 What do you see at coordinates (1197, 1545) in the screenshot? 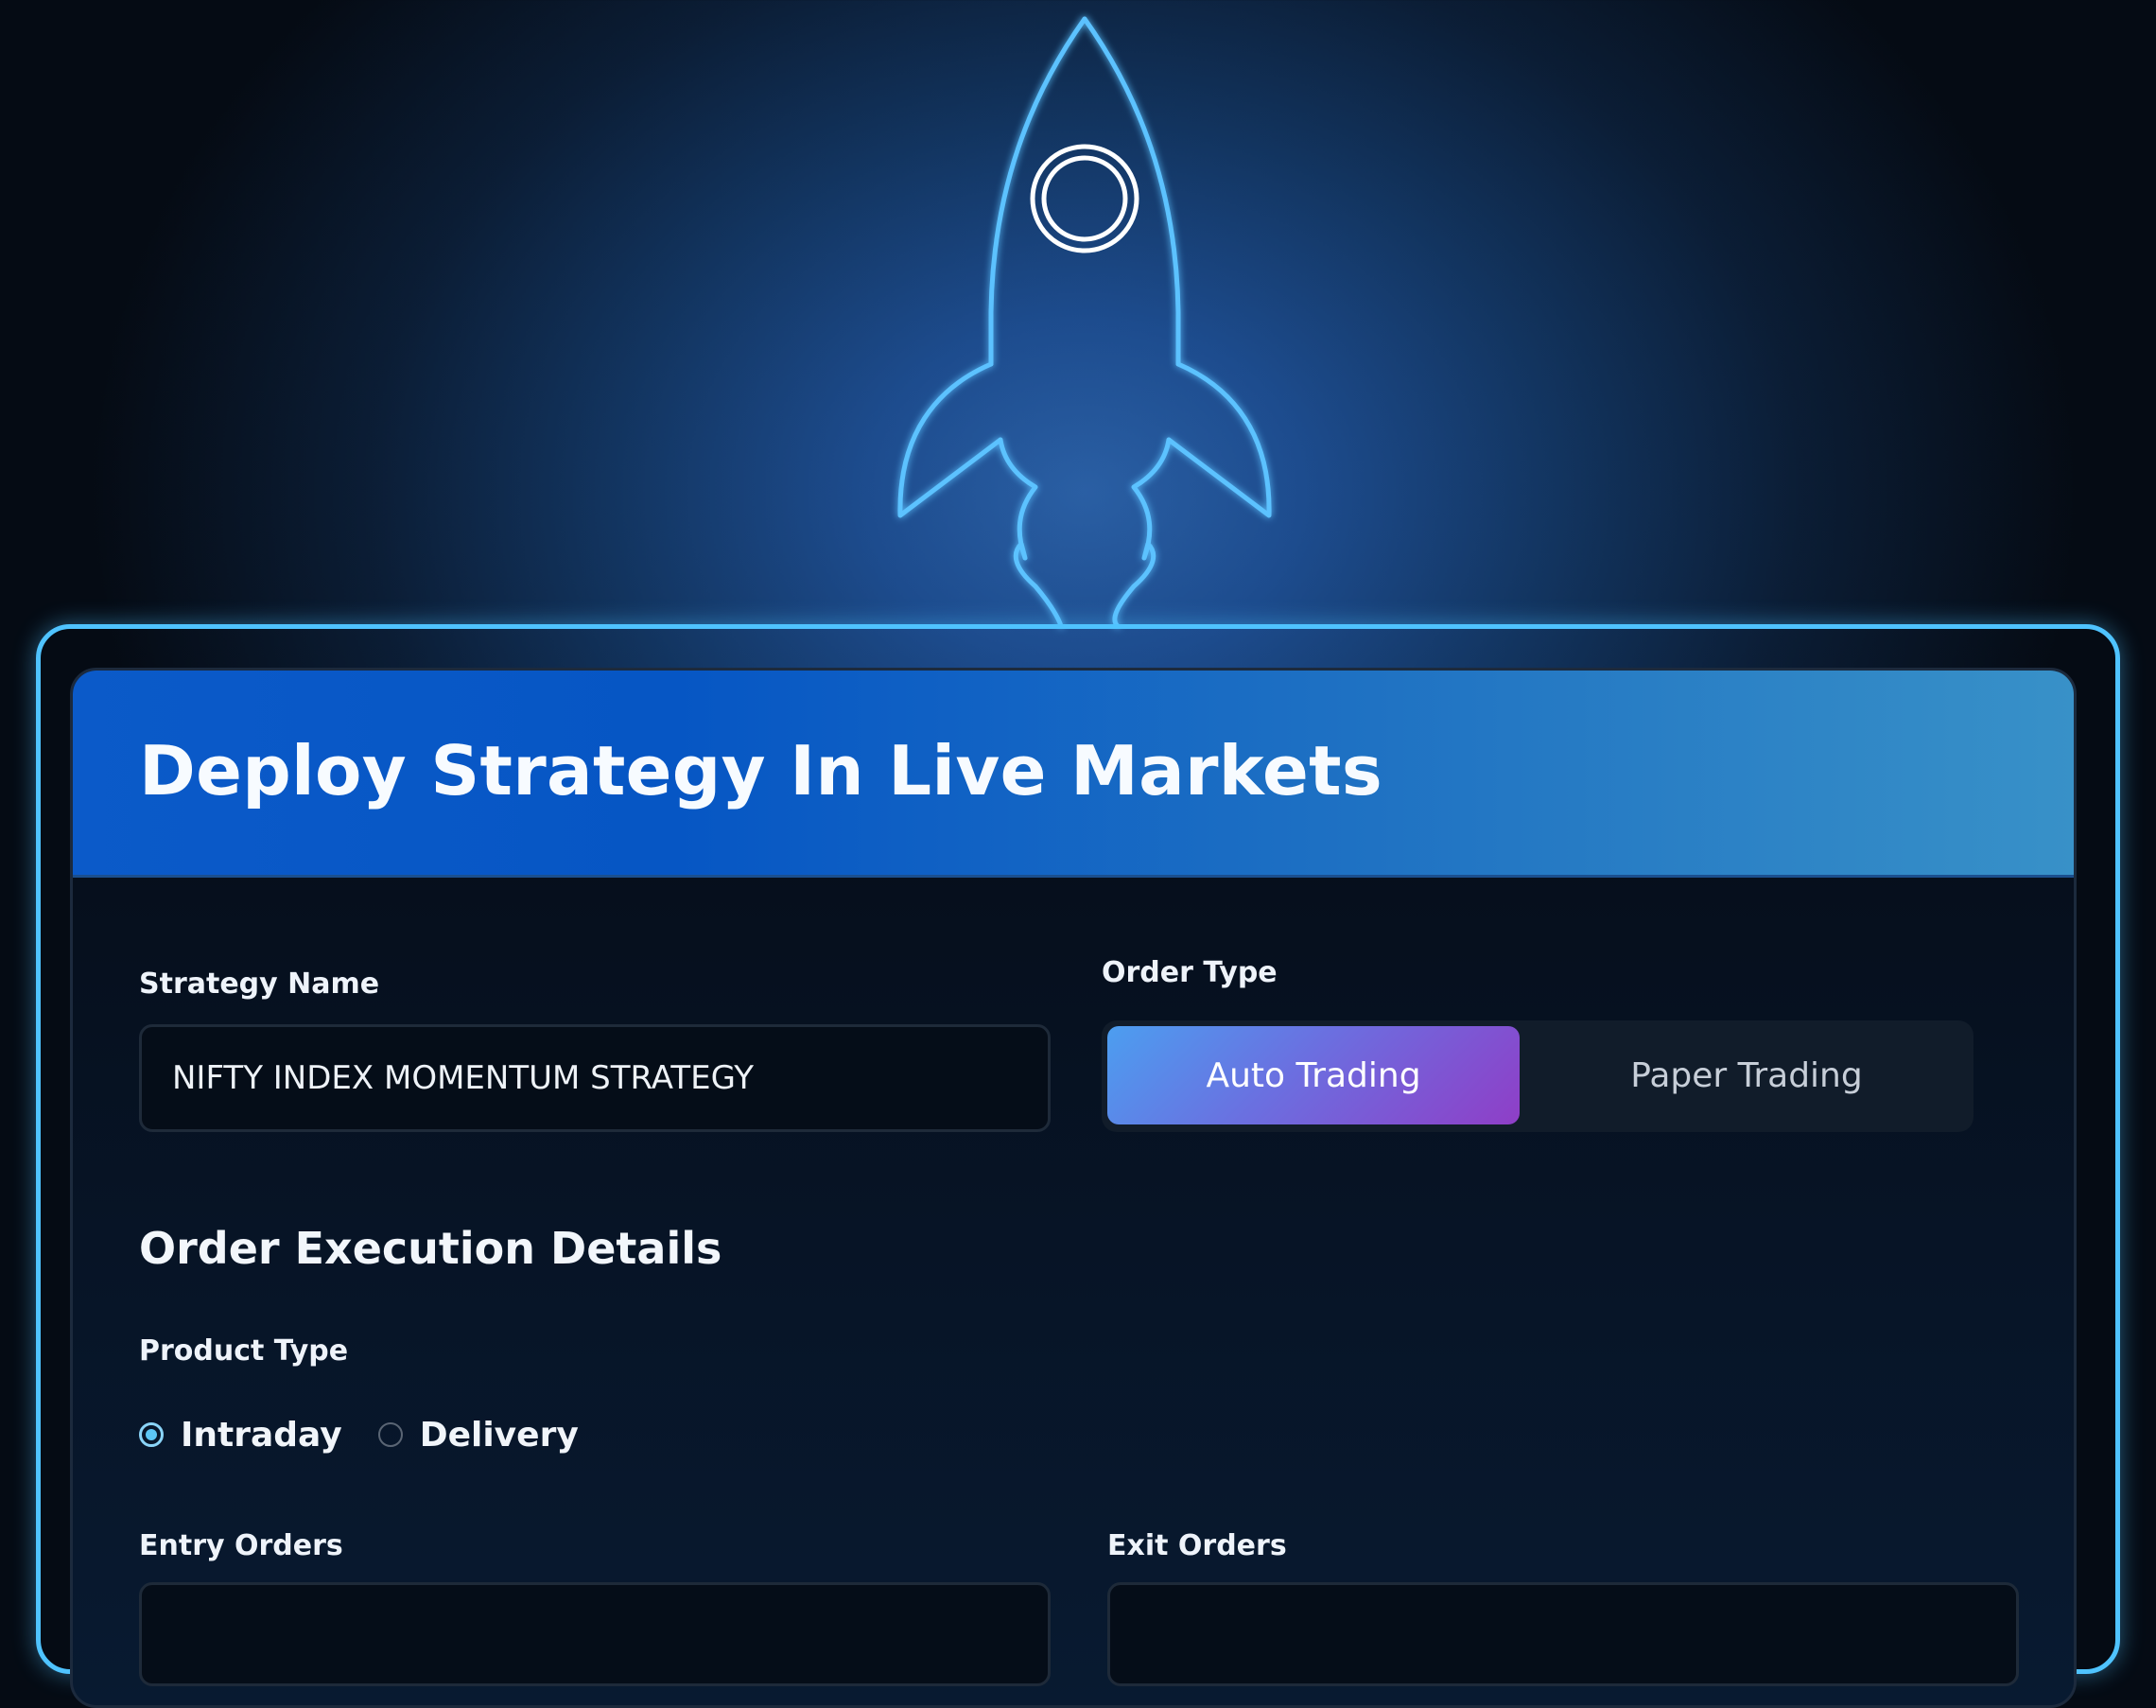
I see `exit-orders-label: Exit Orders` at bounding box center [1197, 1545].